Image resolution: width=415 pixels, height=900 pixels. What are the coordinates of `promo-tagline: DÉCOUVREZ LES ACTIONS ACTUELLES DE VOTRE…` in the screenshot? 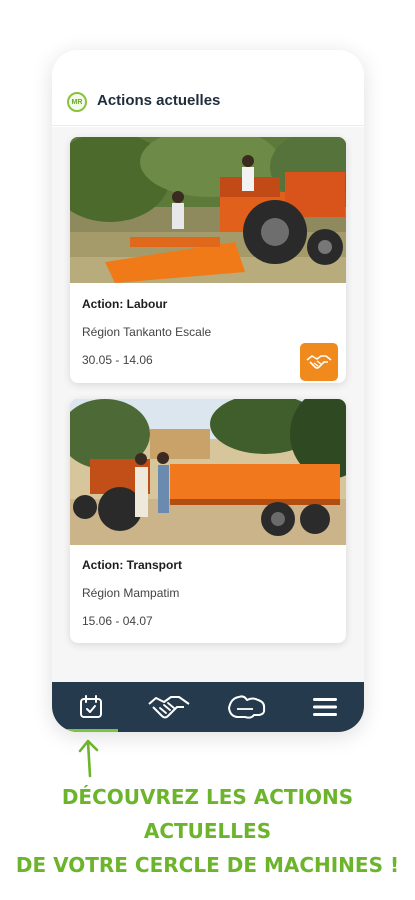 It's located at (207, 831).